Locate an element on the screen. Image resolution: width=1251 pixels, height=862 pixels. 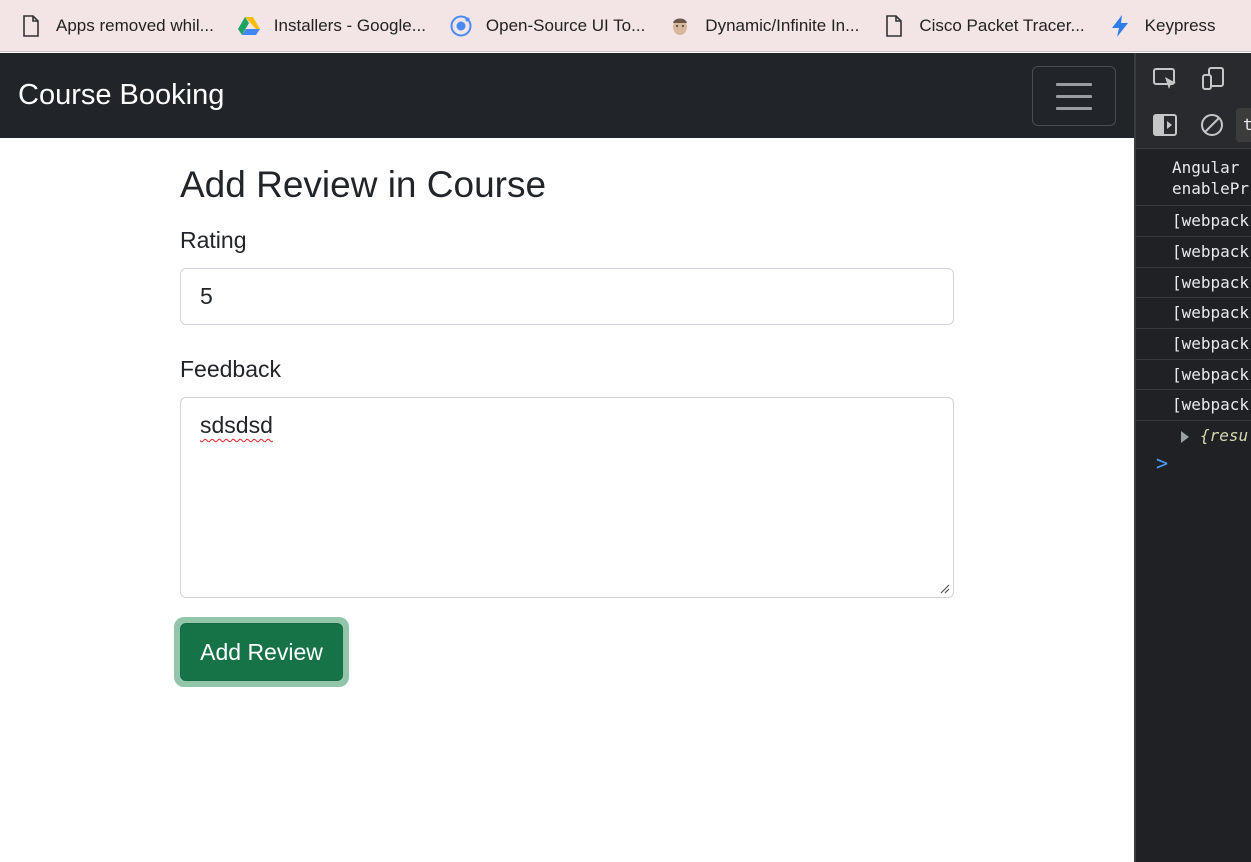
hamburger-icon is located at coordinates (1074, 84).